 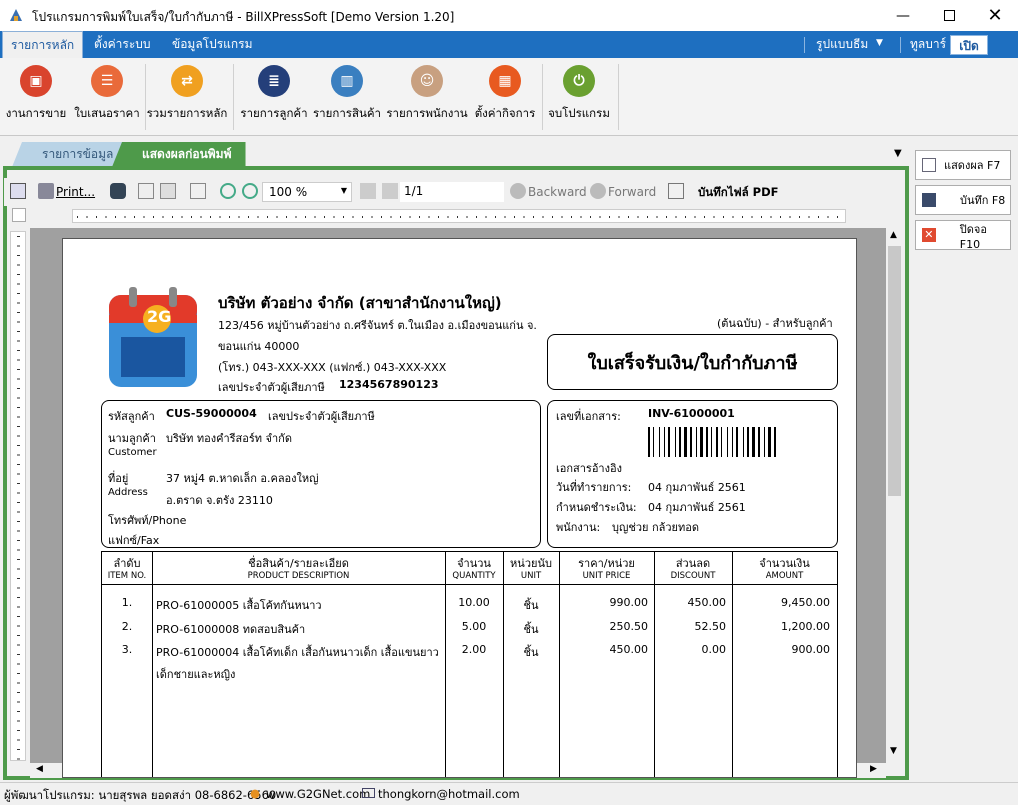 I want to click on printer-icon, so click(x=46, y=191).